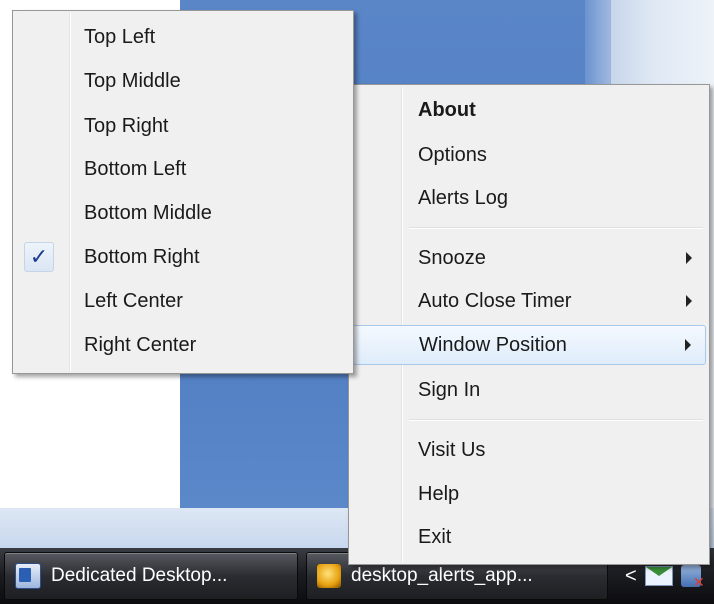 The width and height of the screenshot is (714, 604). What do you see at coordinates (39, 257) in the screenshot?
I see `checkmark-icon: ✓` at bounding box center [39, 257].